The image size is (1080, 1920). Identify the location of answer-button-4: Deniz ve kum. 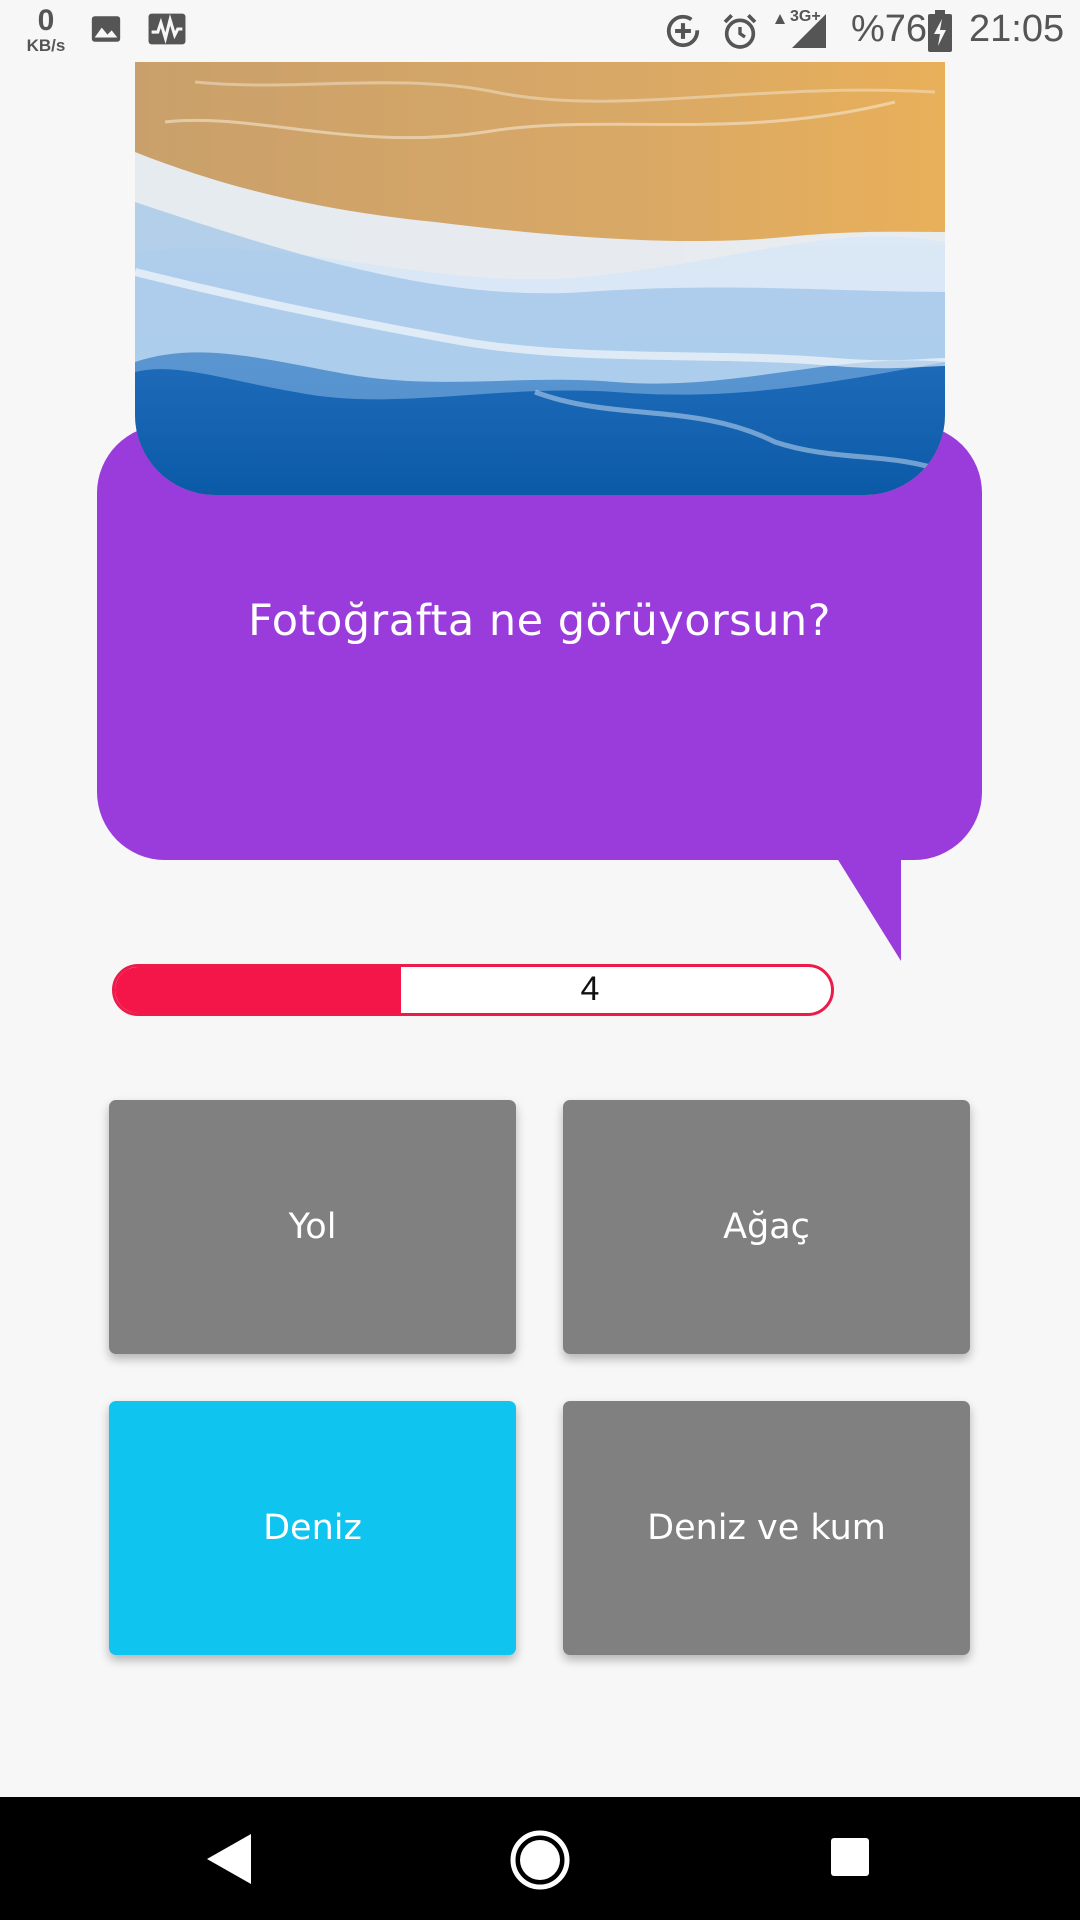
(766, 1528).